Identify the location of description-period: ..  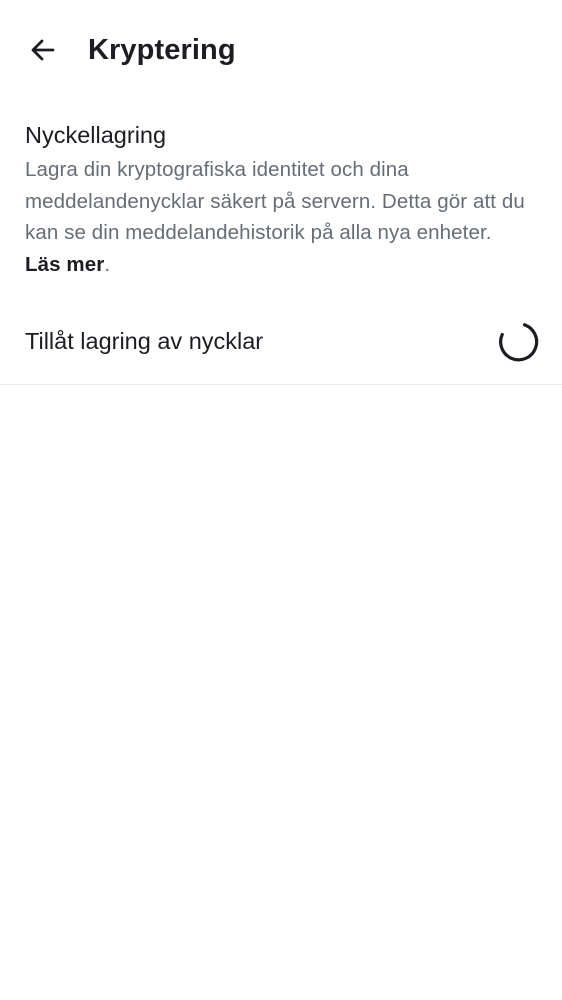
(107, 264).